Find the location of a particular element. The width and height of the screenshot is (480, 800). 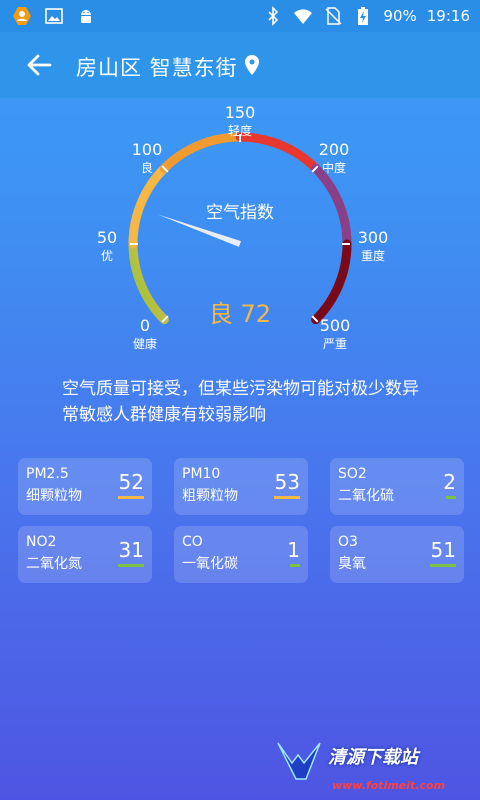

back-arrow-icon is located at coordinates (39, 65).